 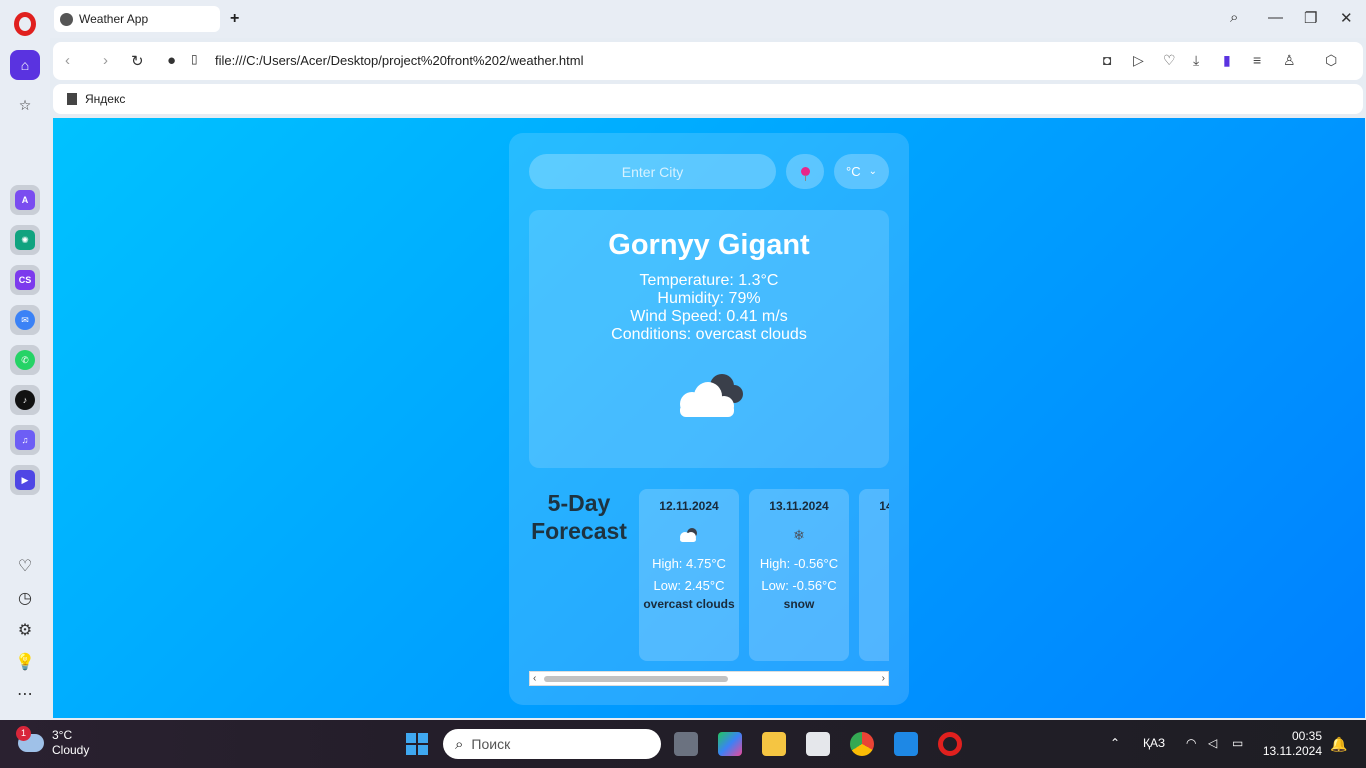 What do you see at coordinates (491, 744) in the screenshot?
I see `taskbar-search-text: Поиск` at bounding box center [491, 744].